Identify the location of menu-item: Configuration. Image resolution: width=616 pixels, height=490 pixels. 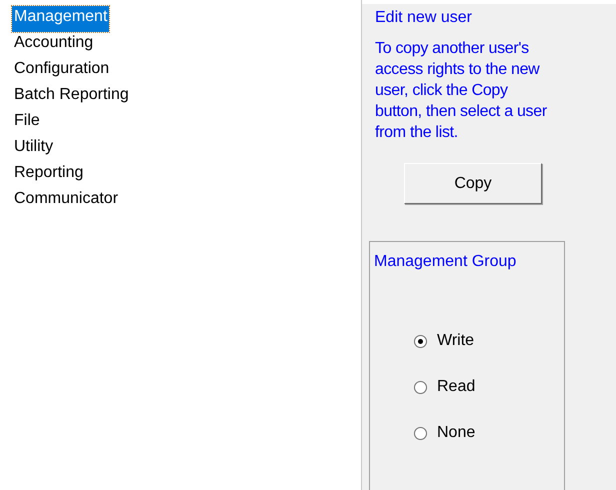
(62, 71).